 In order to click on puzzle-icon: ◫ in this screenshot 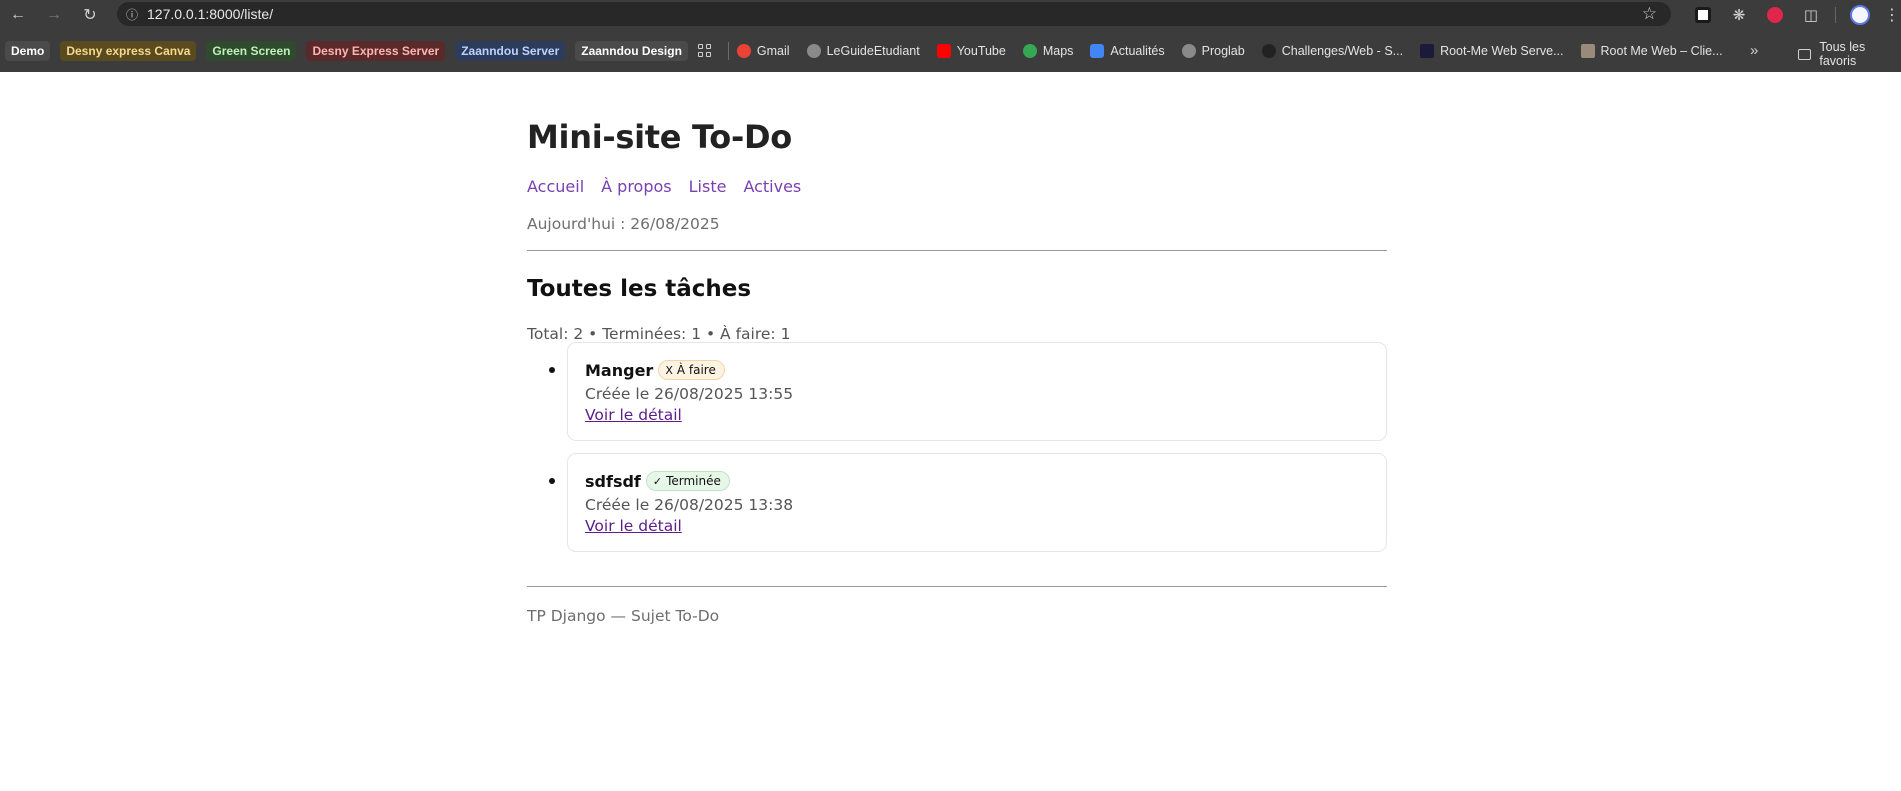, I will do `click(1811, 15)`.